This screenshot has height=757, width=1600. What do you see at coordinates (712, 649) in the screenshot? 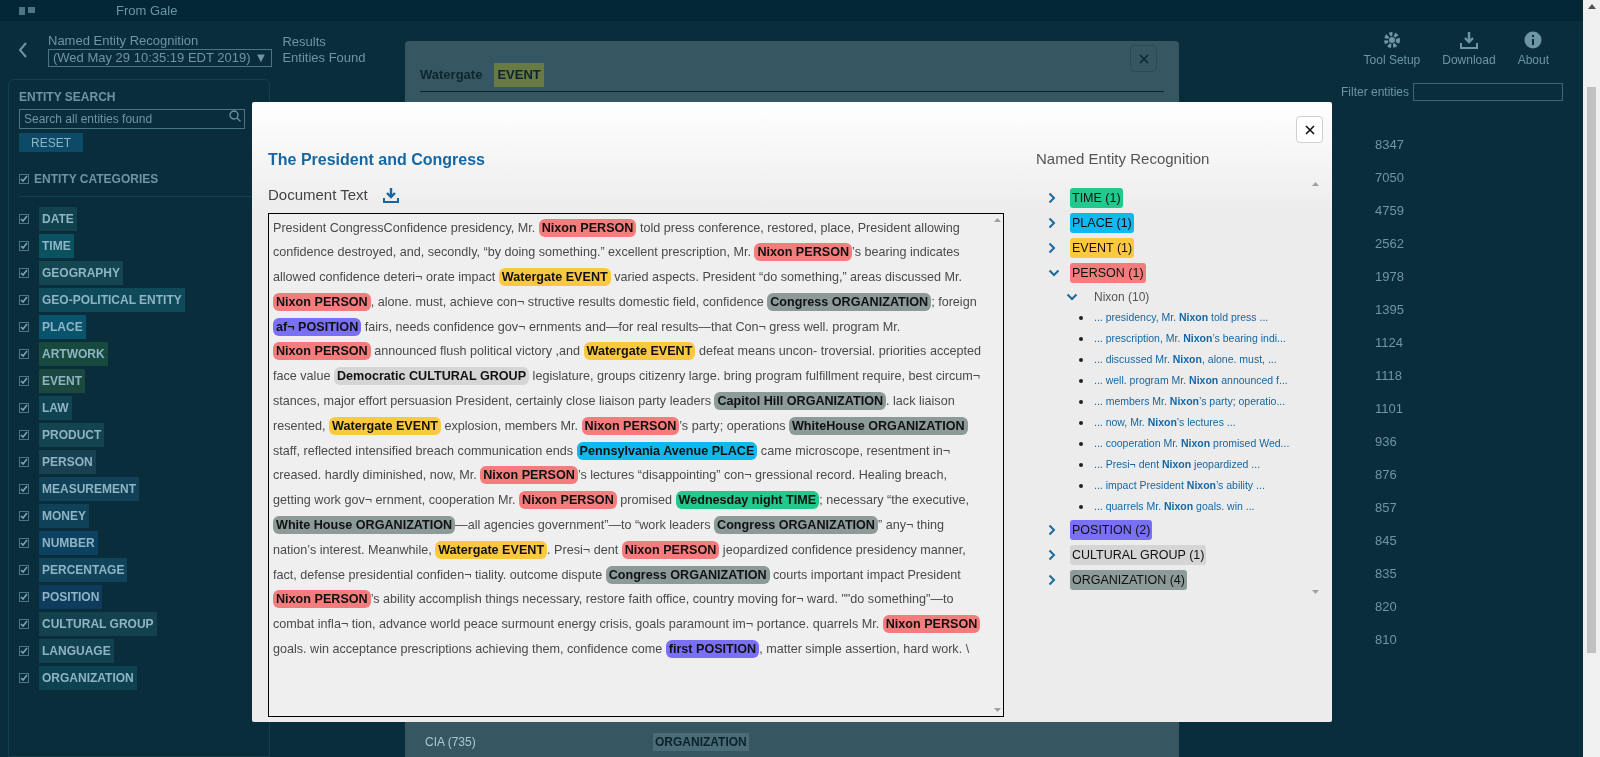
I see `entity-tag: first POSITION` at bounding box center [712, 649].